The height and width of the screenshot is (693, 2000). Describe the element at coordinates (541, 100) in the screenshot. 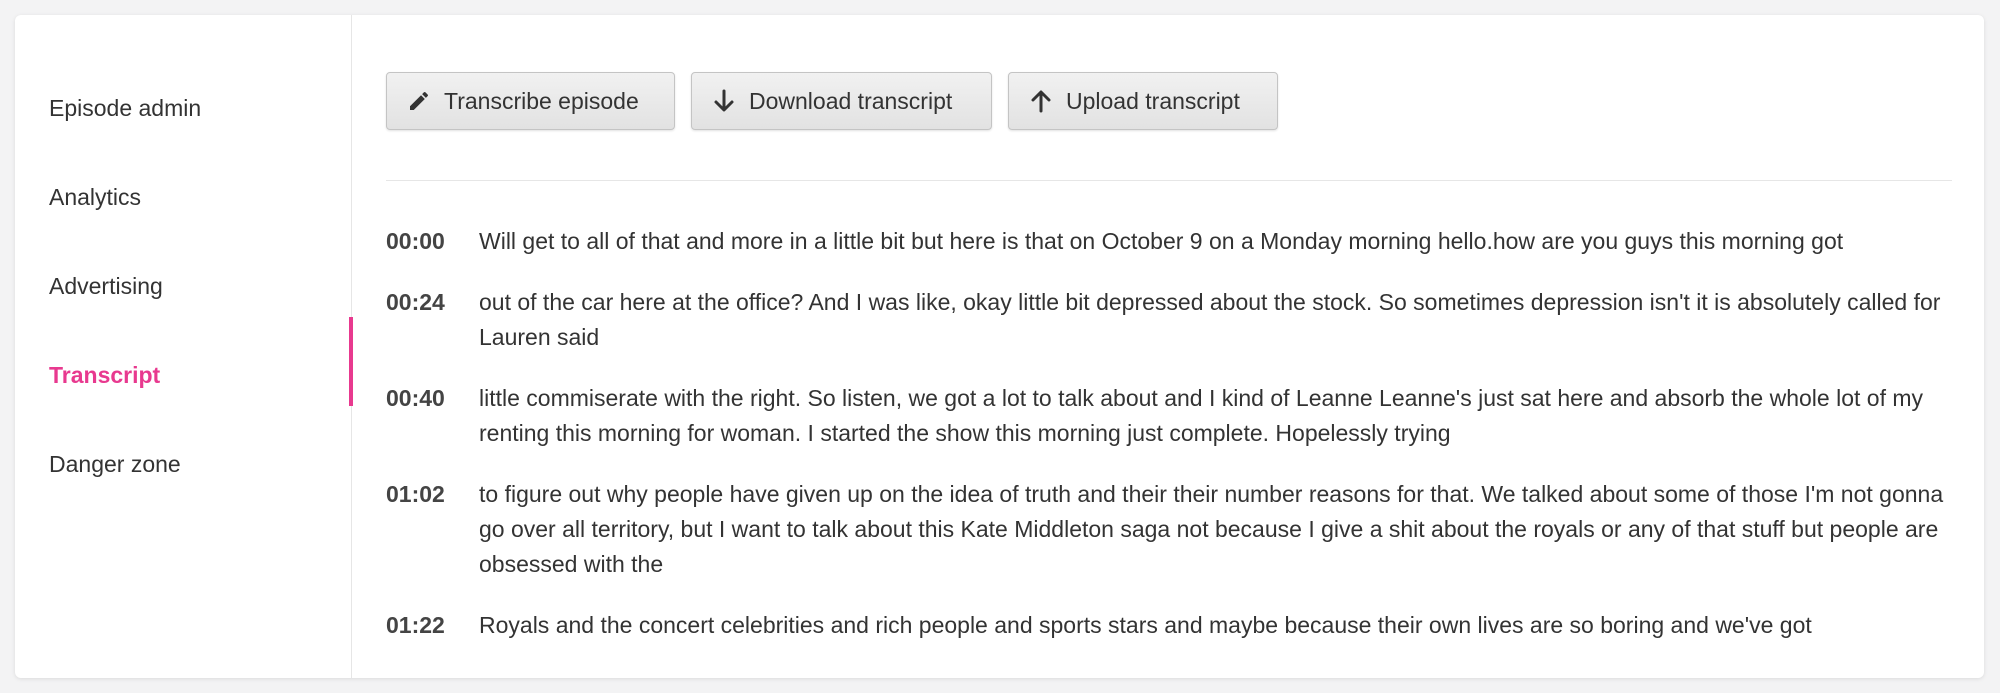

I see `transcribe-episode-label: Transcribe episode` at that location.